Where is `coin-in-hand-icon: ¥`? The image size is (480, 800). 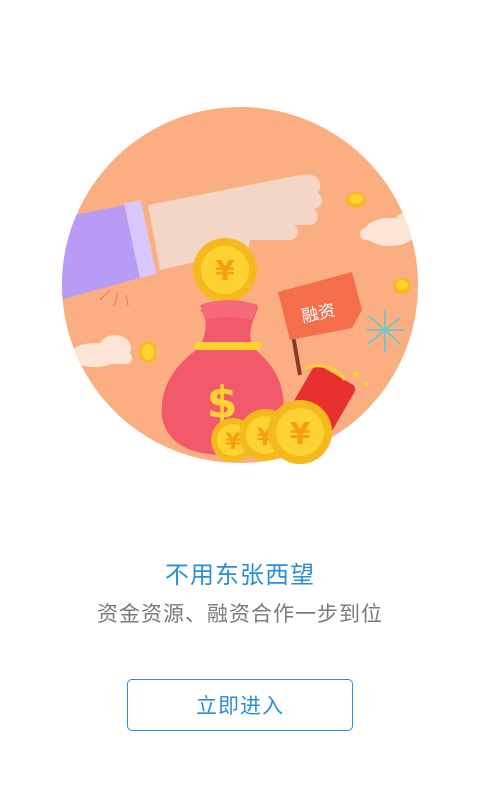
coin-in-hand-icon: ¥ is located at coordinates (225, 270).